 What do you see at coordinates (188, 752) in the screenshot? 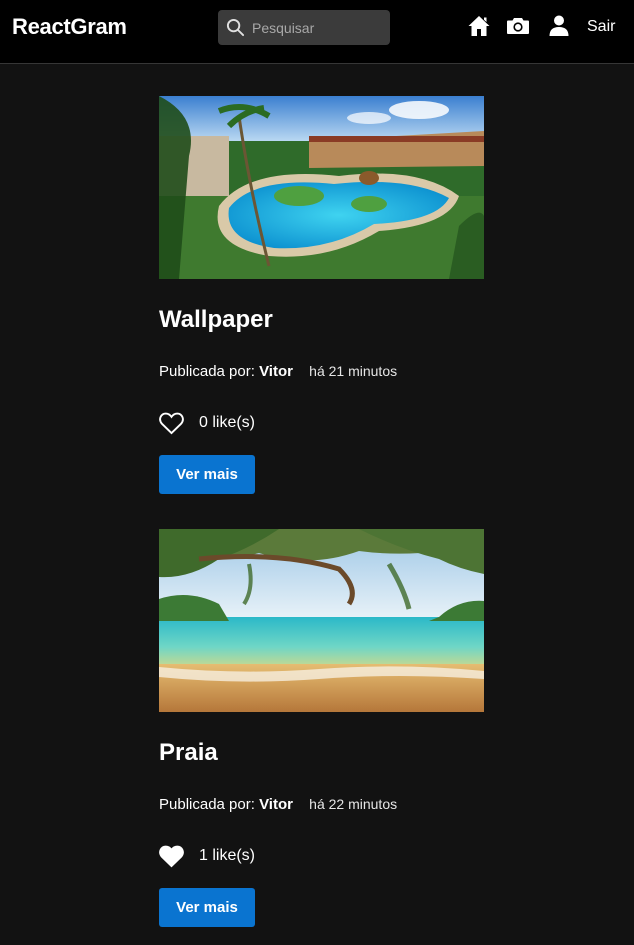
I see `post-title: Praia` at bounding box center [188, 752].